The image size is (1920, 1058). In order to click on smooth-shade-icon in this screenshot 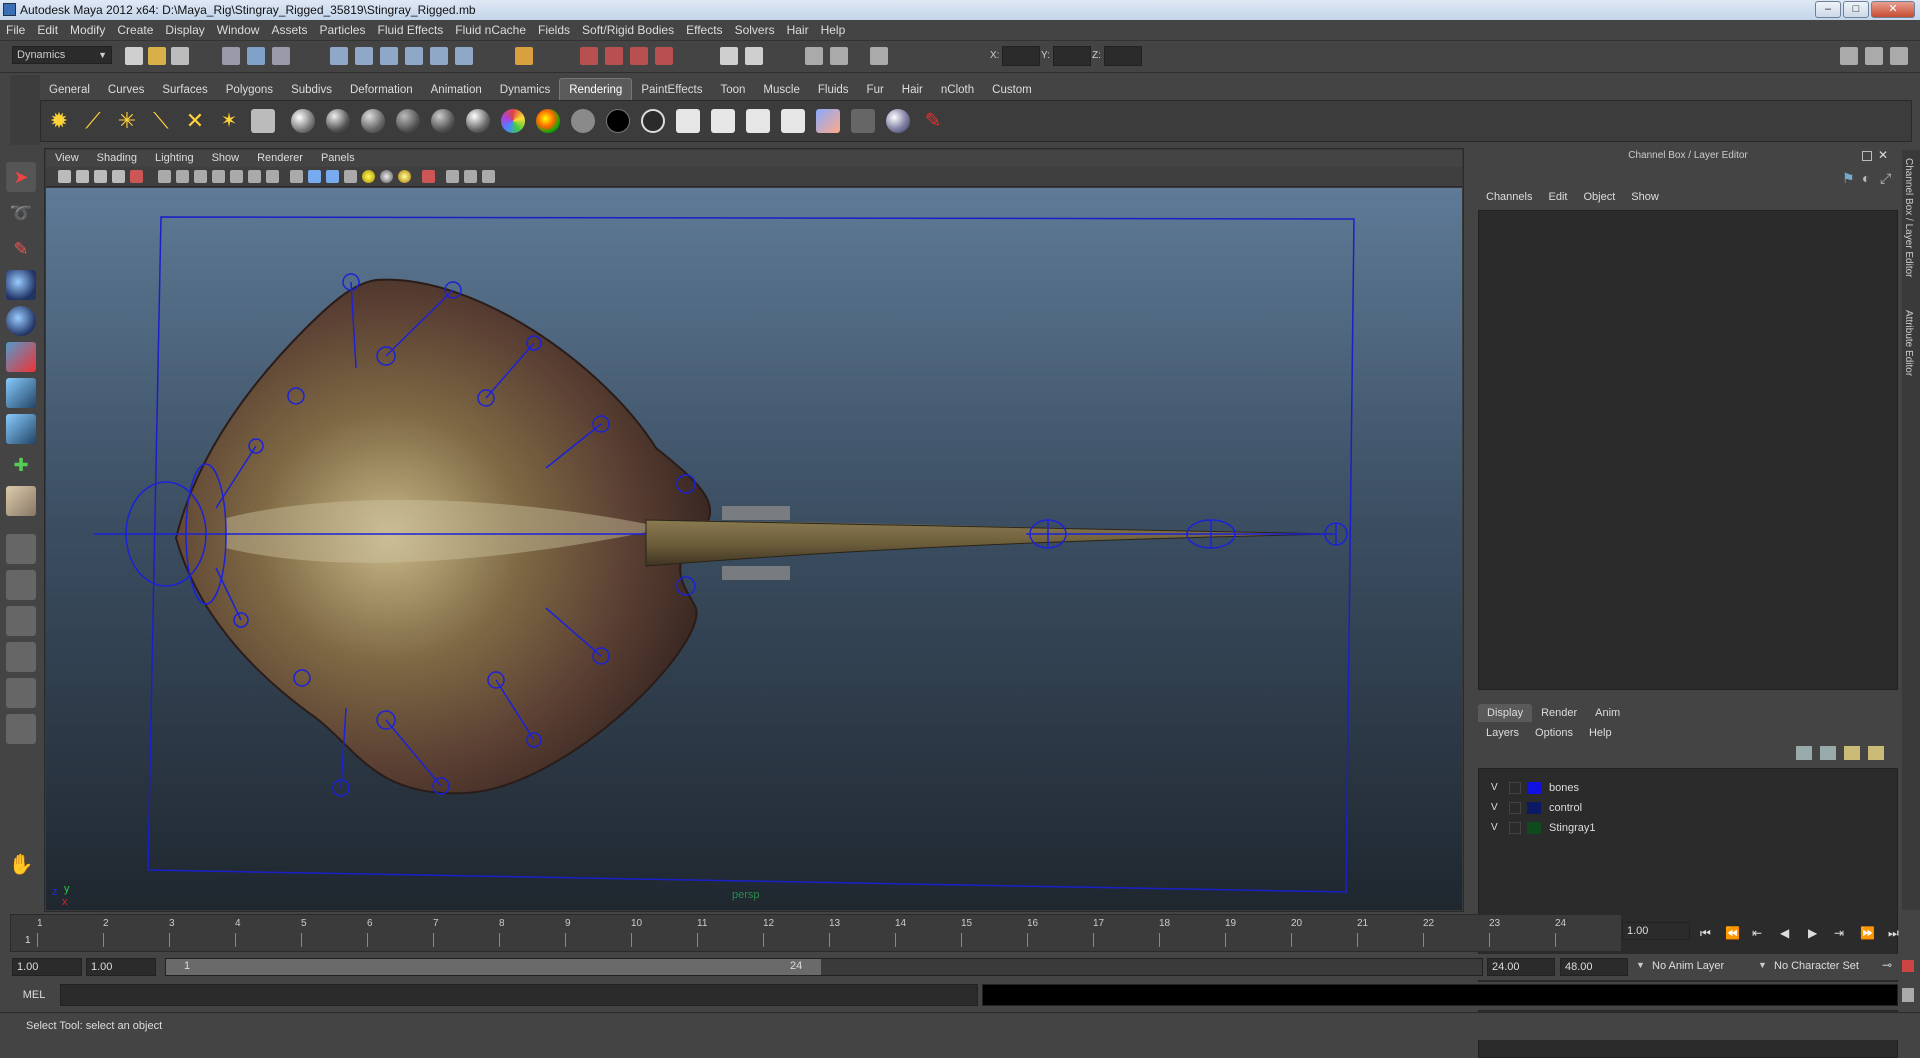, I will do `click(314, 176)`.